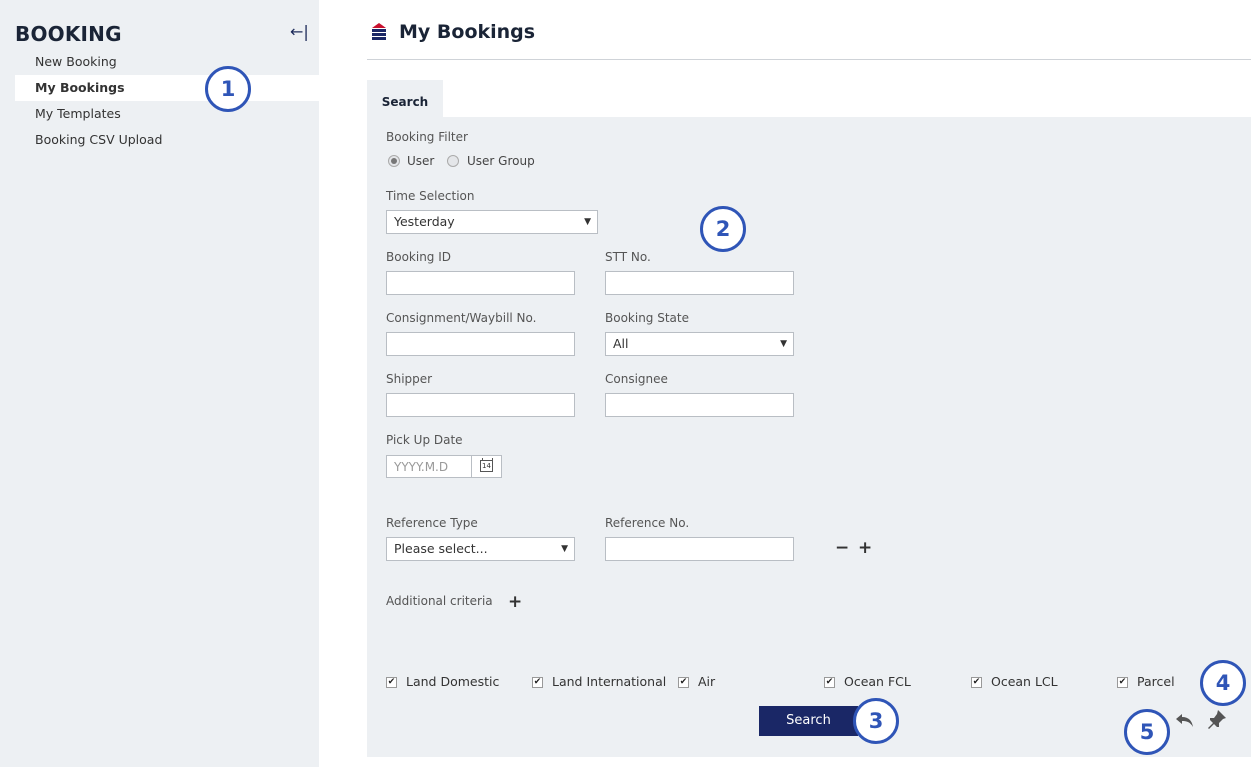  I want to click on checkbox-label: Parcel, so click(1156, 681).